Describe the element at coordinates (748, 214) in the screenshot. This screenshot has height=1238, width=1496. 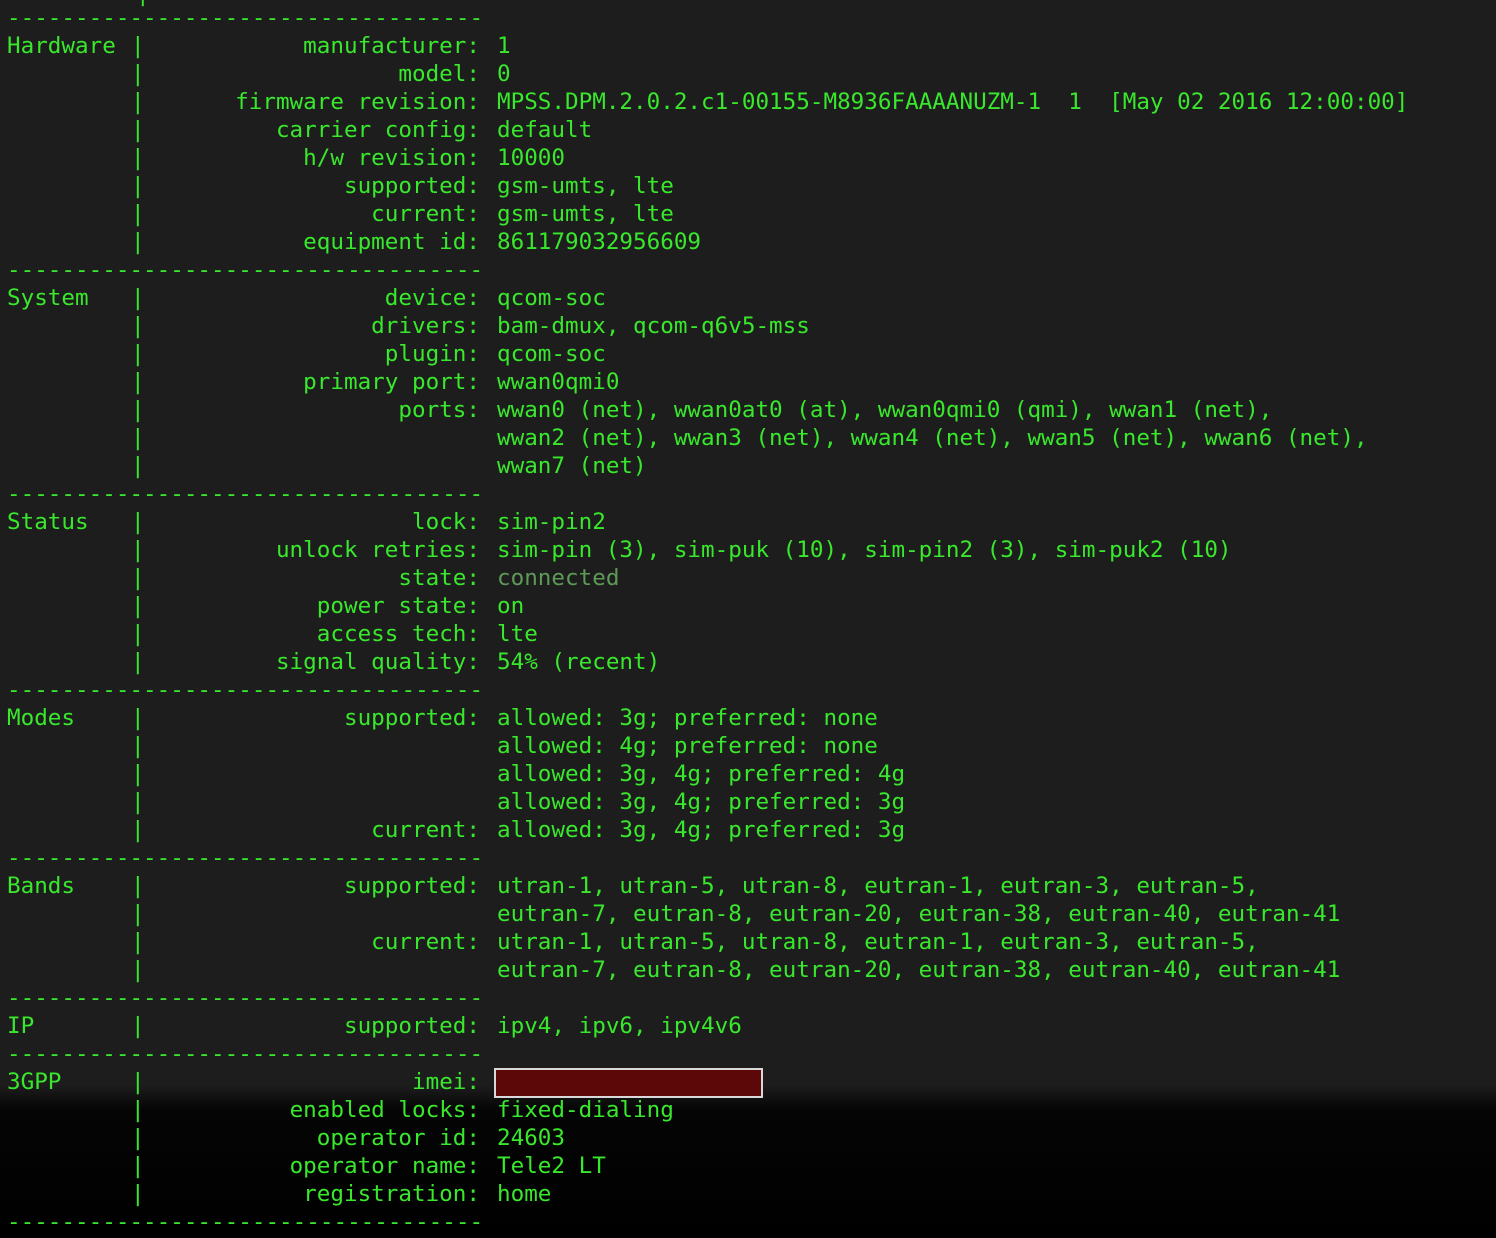
I see `section-row: | current: gsm-umts, lte` at that location.